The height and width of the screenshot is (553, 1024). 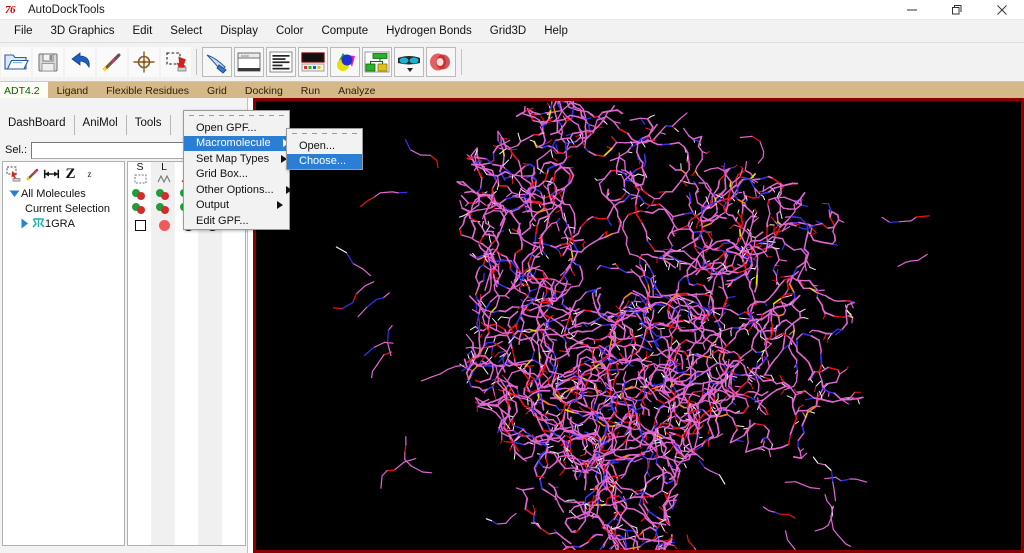 I want to click on adt-tab-ligand: Ligand, so click(x=73, y=90).